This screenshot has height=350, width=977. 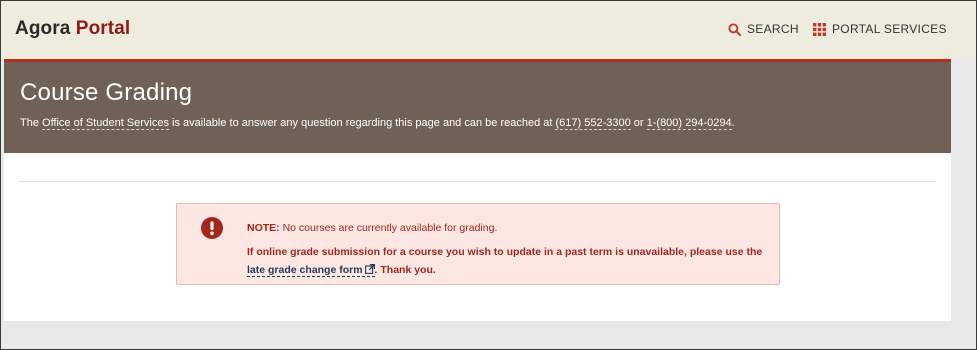 I want to click on late-grade-change-form-label: late grade change form, so click(x=305, y=270).